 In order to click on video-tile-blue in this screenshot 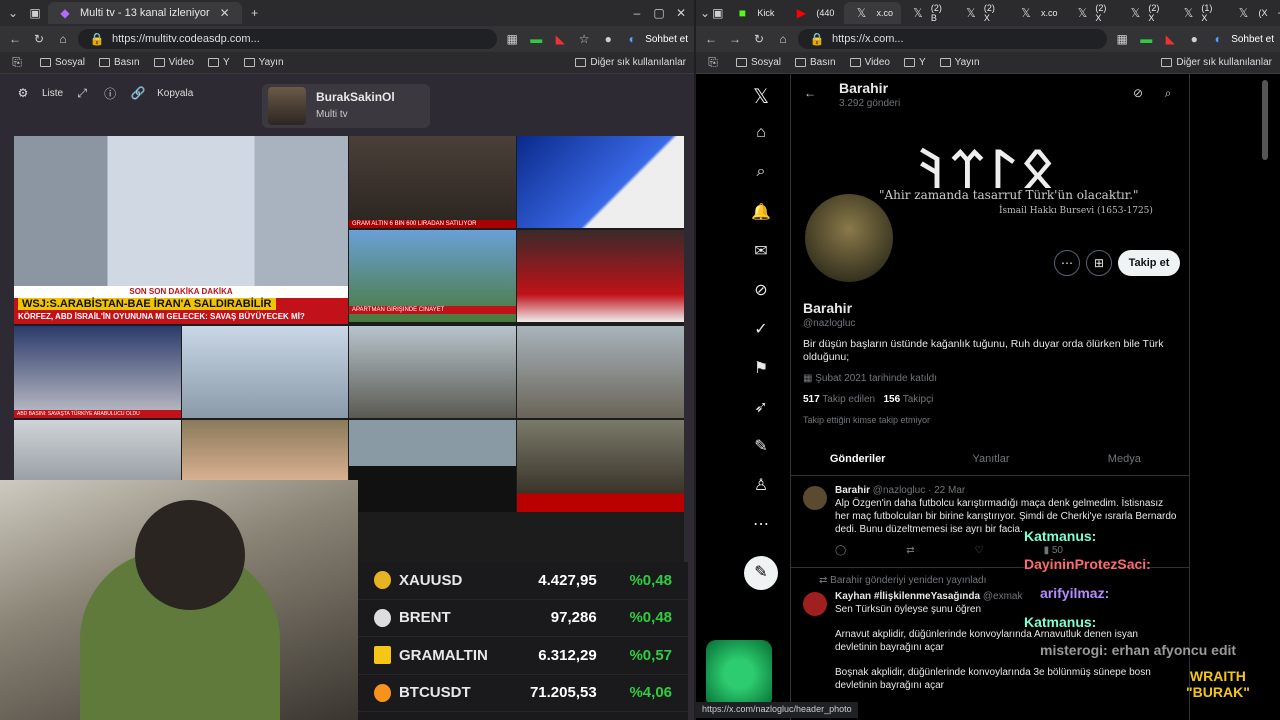, I will do `click(600, 182)`.